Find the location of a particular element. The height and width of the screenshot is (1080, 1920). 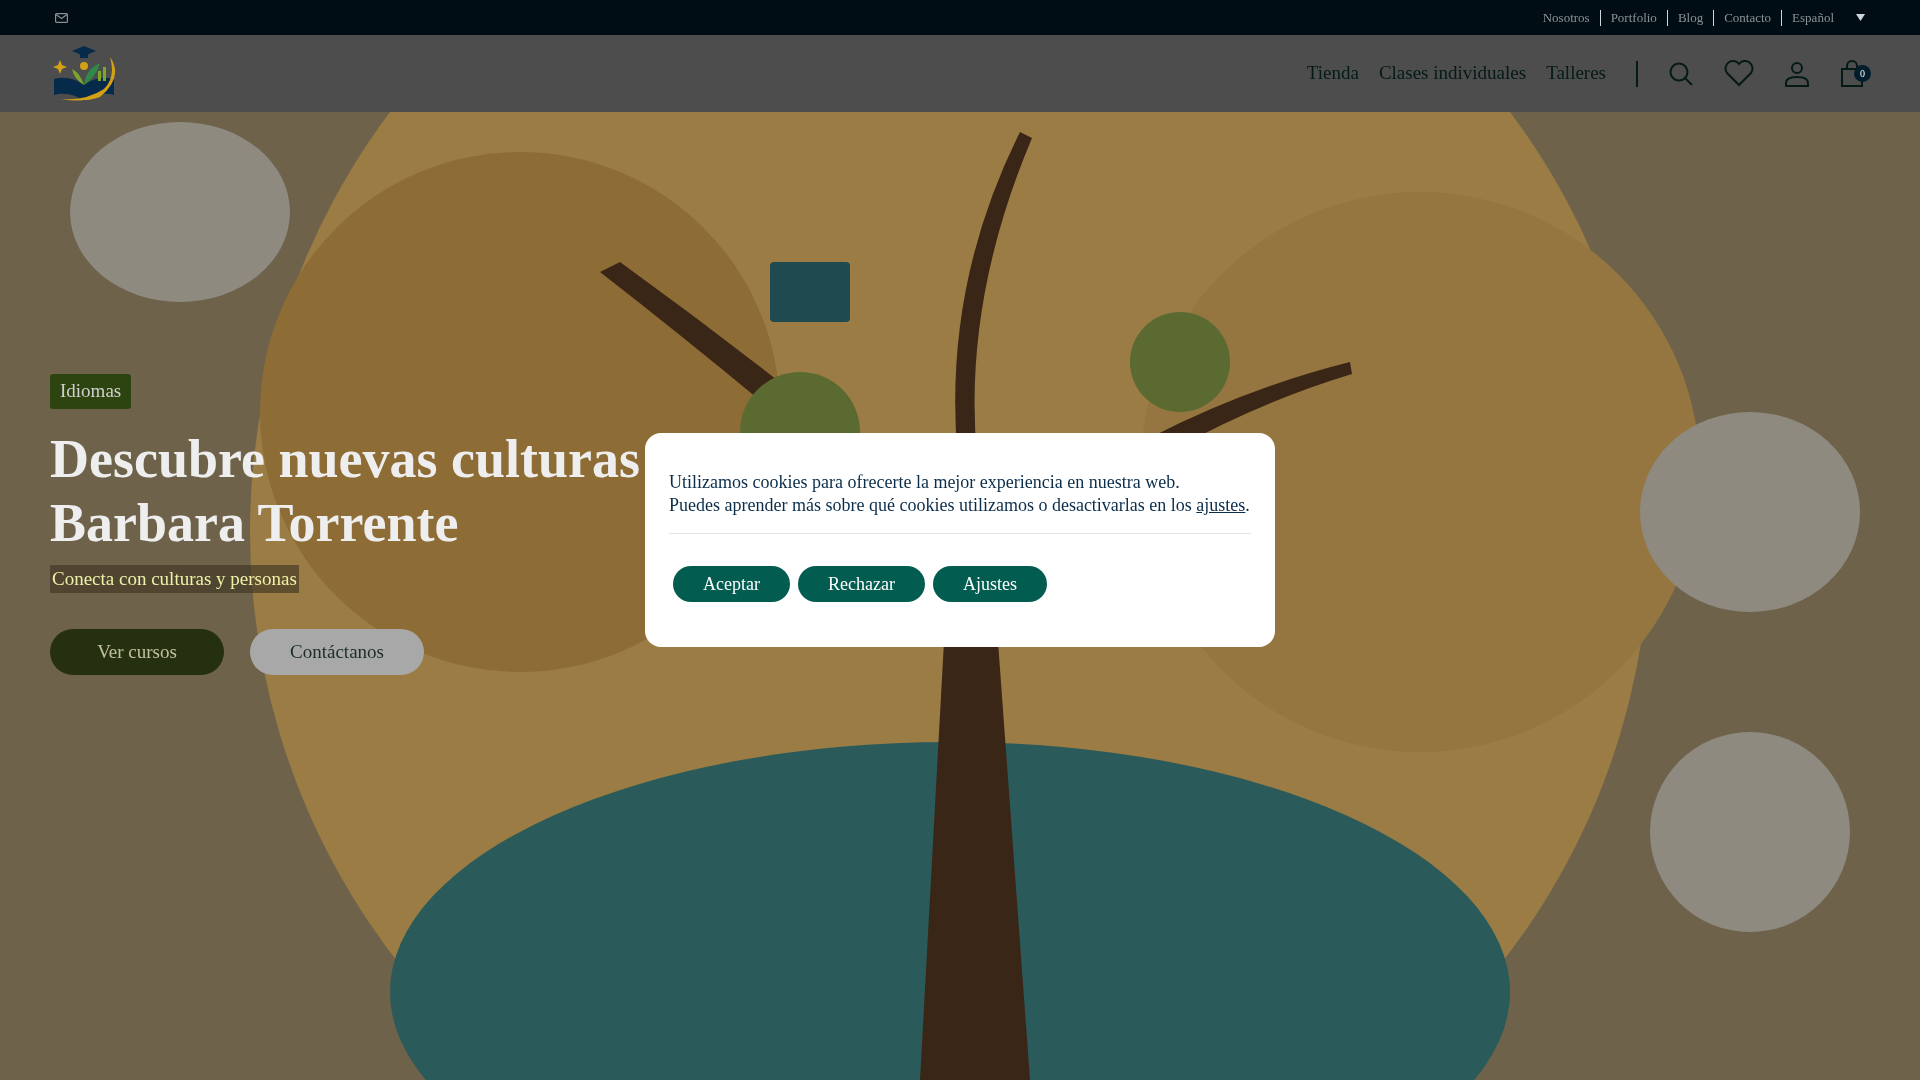

category-tag: Idiomas is located at coordinates (91, 391).